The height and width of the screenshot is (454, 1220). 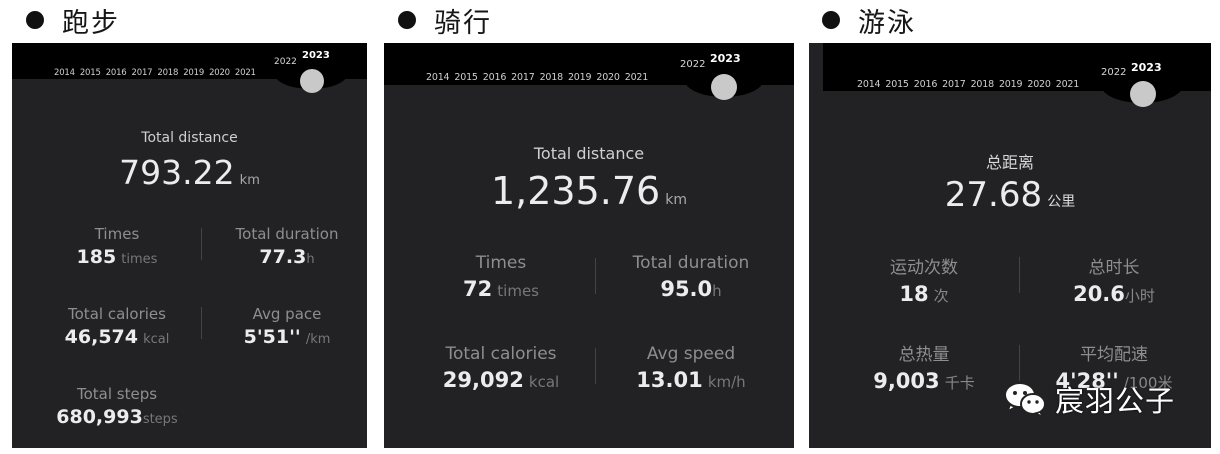 I want to click on stat-value: 72, so click(x=477, y=289).